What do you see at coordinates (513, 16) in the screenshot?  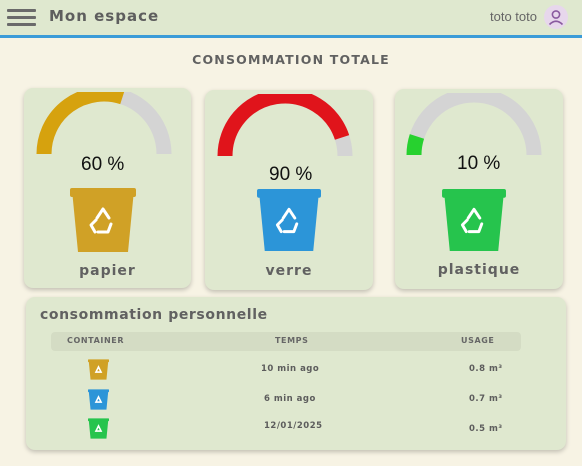 I see `user-name: toto toto` at bounding box center [513, 16].